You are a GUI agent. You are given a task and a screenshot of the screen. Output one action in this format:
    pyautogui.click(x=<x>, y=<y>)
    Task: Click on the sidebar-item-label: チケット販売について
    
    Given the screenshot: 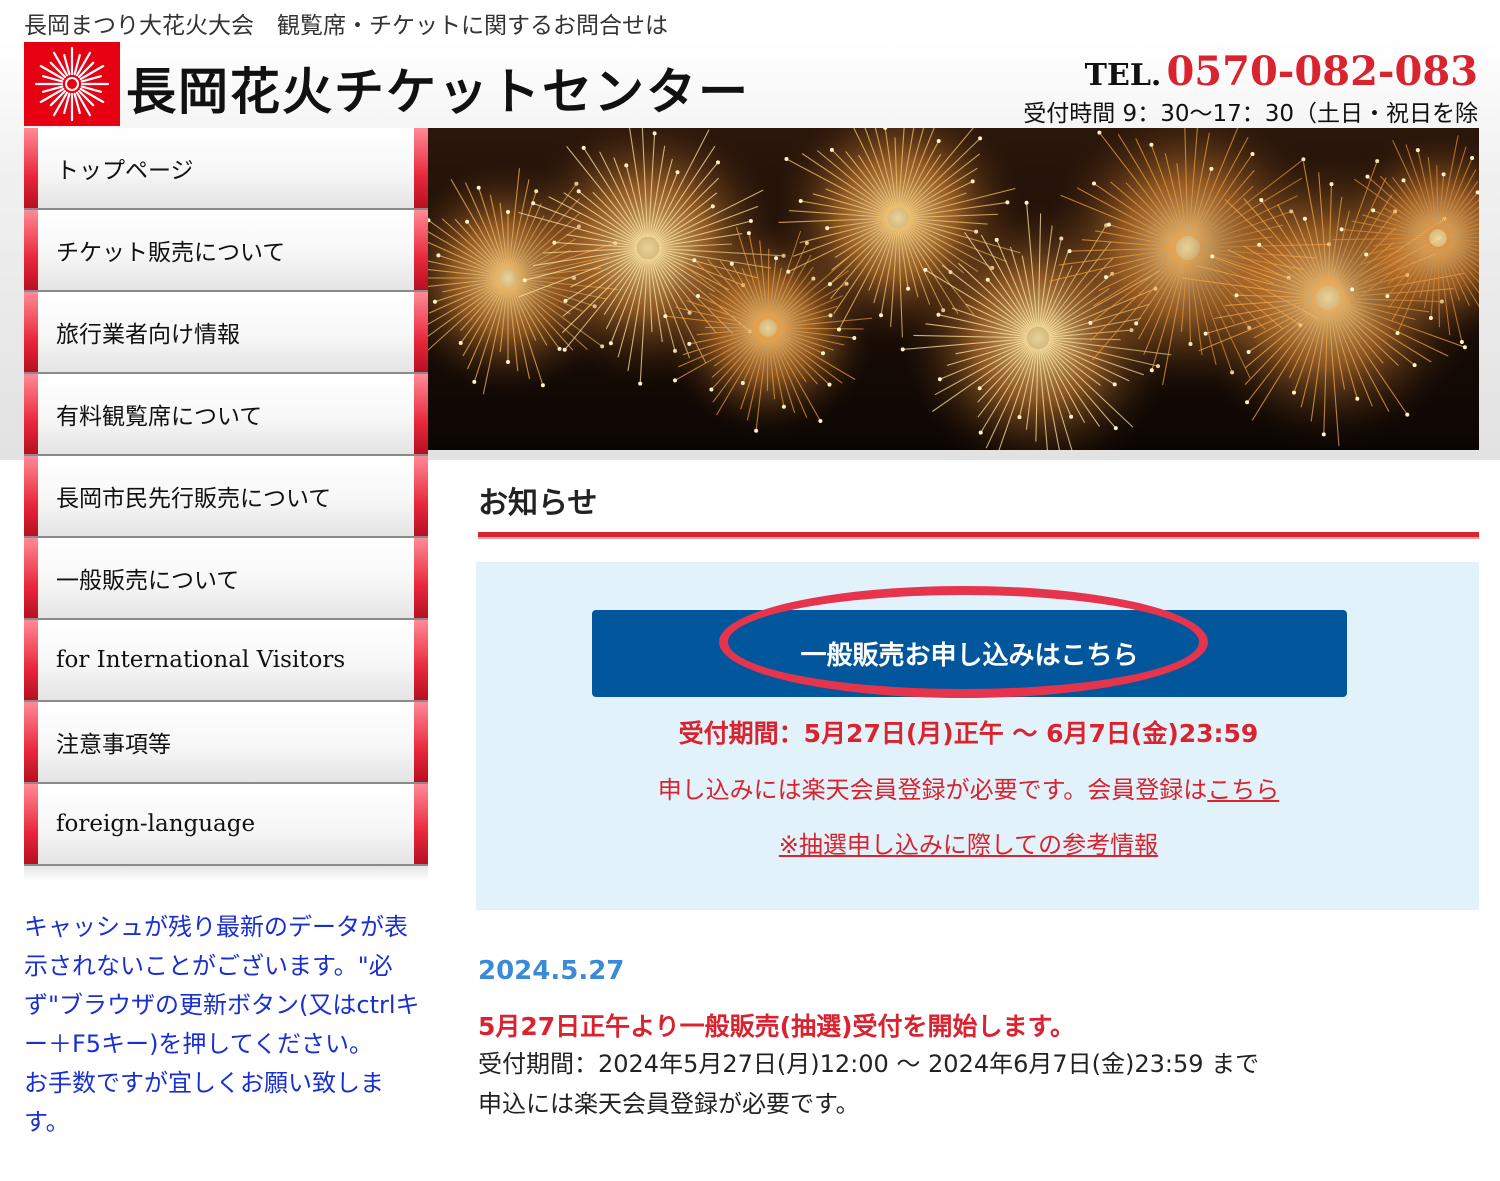 What is the action you would take?
    pyautogui.click(x=171, y=253)
    